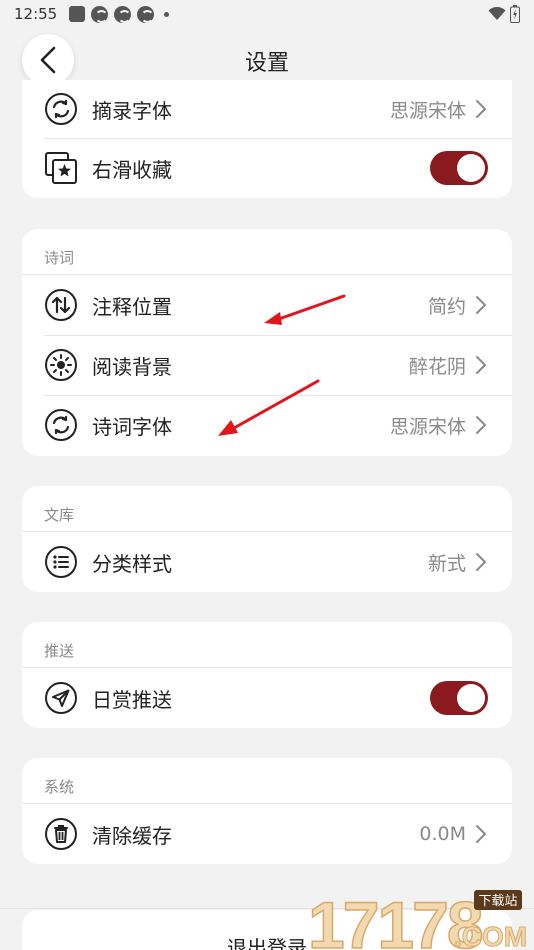 Image resolution: width=534 pixels, height=950 pixels. I want to click on more-notifications-icon, so click(167, 14).